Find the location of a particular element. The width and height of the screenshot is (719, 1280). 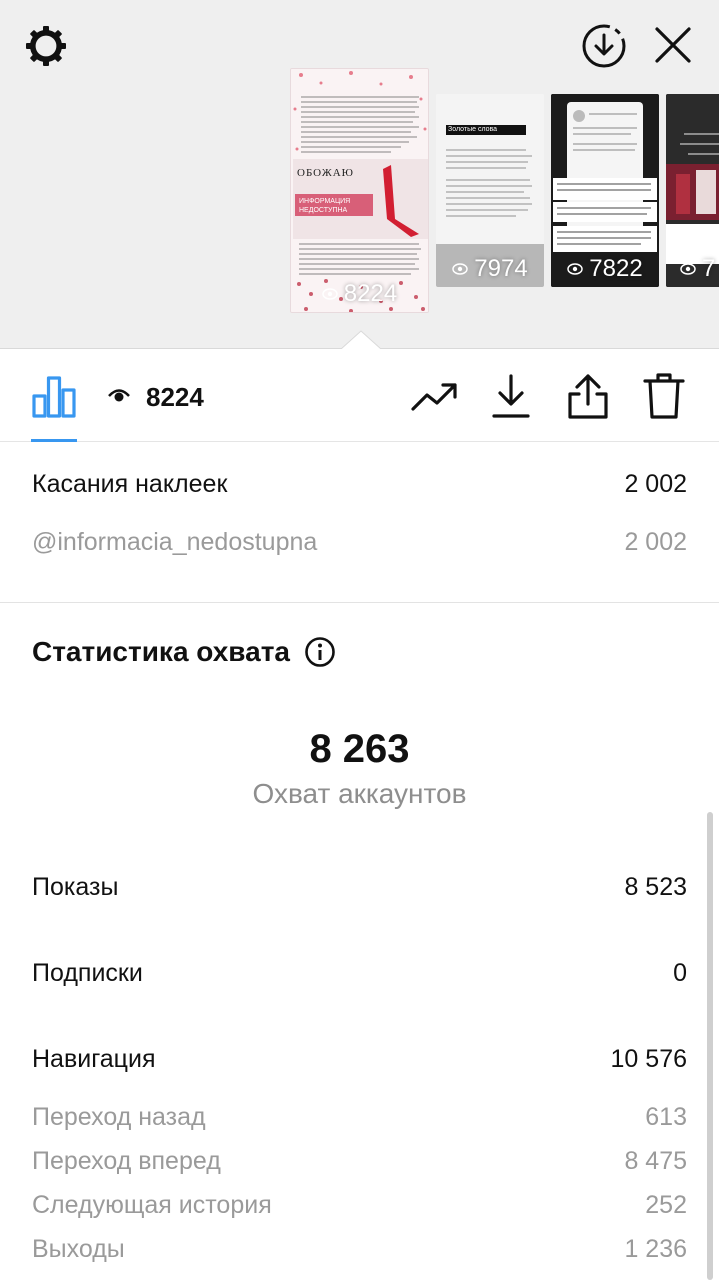

back-value: 613 is located at coordinates (666, 1117).